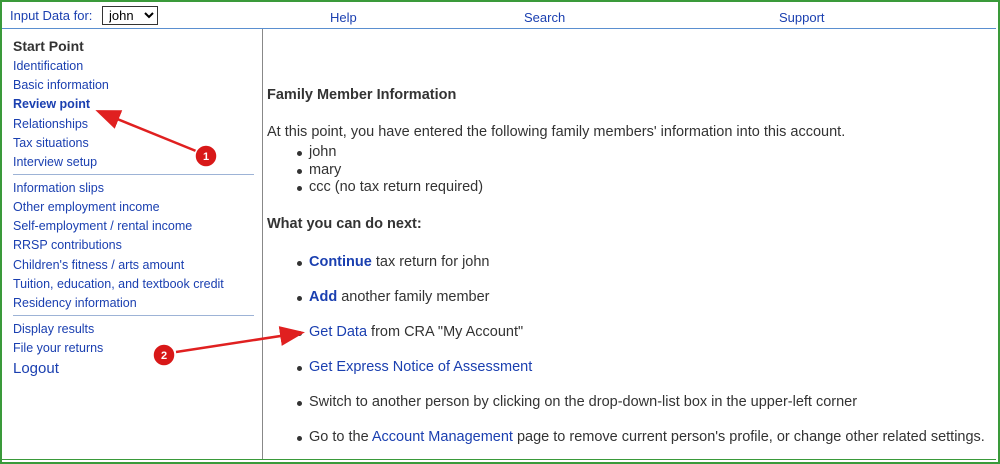  I want to click on sidebar-item-display-results: Display results, so click(53, 329).